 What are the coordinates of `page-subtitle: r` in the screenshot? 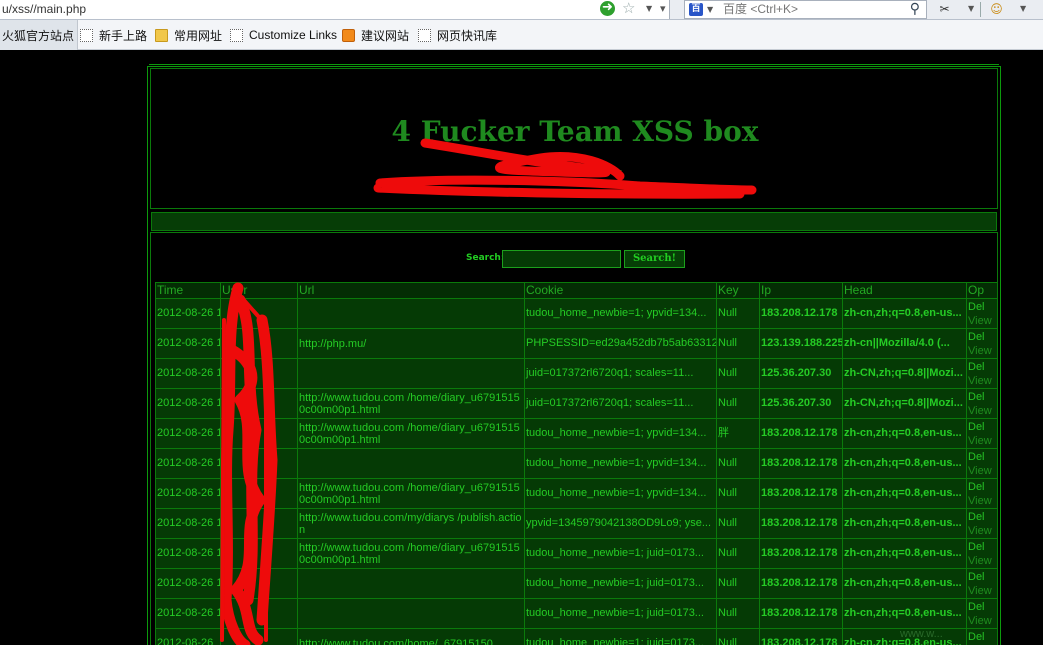 It's located at (575, 173).